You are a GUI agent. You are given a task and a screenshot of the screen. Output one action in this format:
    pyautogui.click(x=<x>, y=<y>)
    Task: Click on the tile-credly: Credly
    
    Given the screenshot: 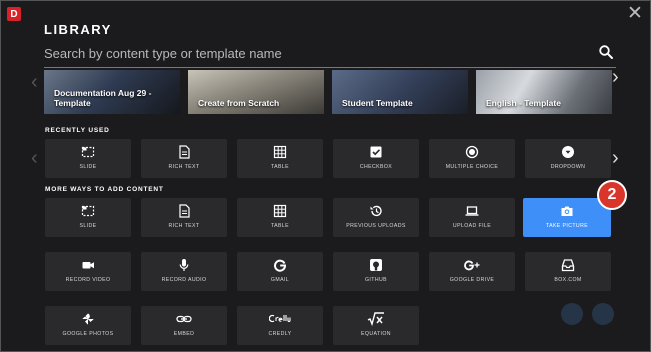 What is the action you would take?
    pyautogui.click(x=280, y=325)
    